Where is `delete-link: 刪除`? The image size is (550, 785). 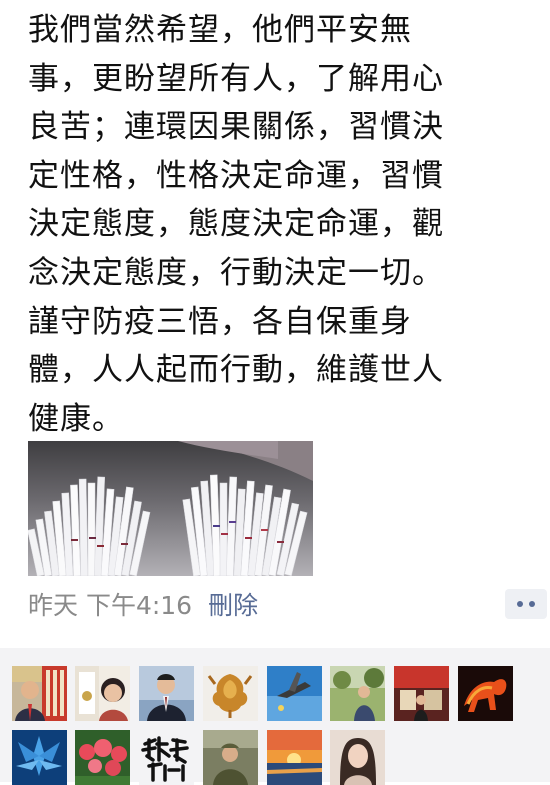
delete-link: 刪除 is located at coordinates (233, 604).